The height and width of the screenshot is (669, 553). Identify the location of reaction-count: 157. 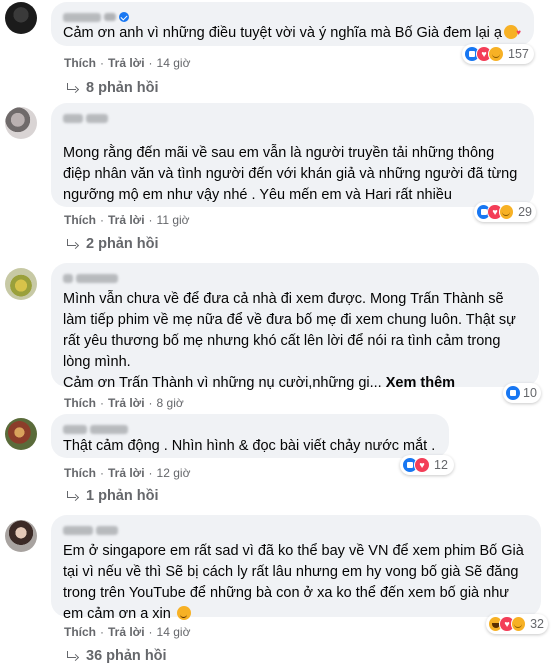
(518, 54).